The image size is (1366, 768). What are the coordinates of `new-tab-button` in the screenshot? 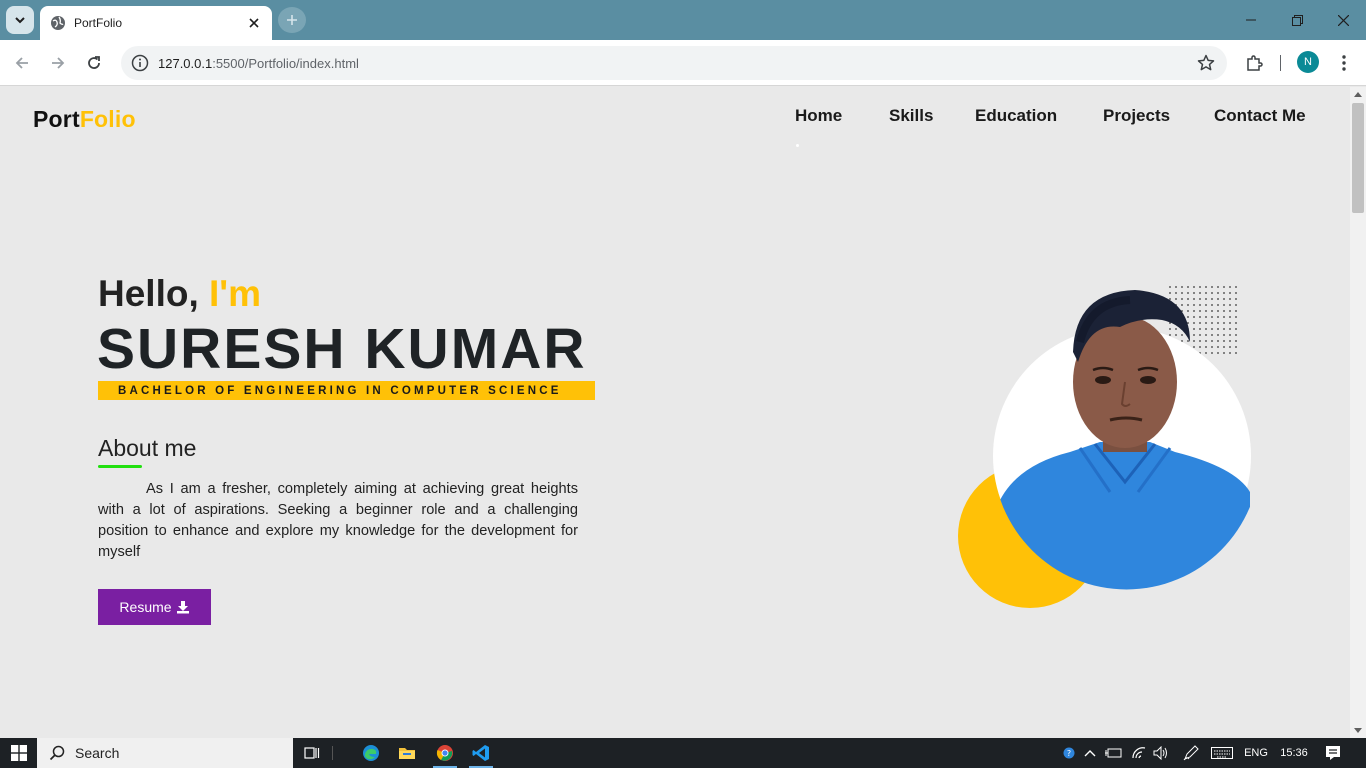 It's located at (292, 20).